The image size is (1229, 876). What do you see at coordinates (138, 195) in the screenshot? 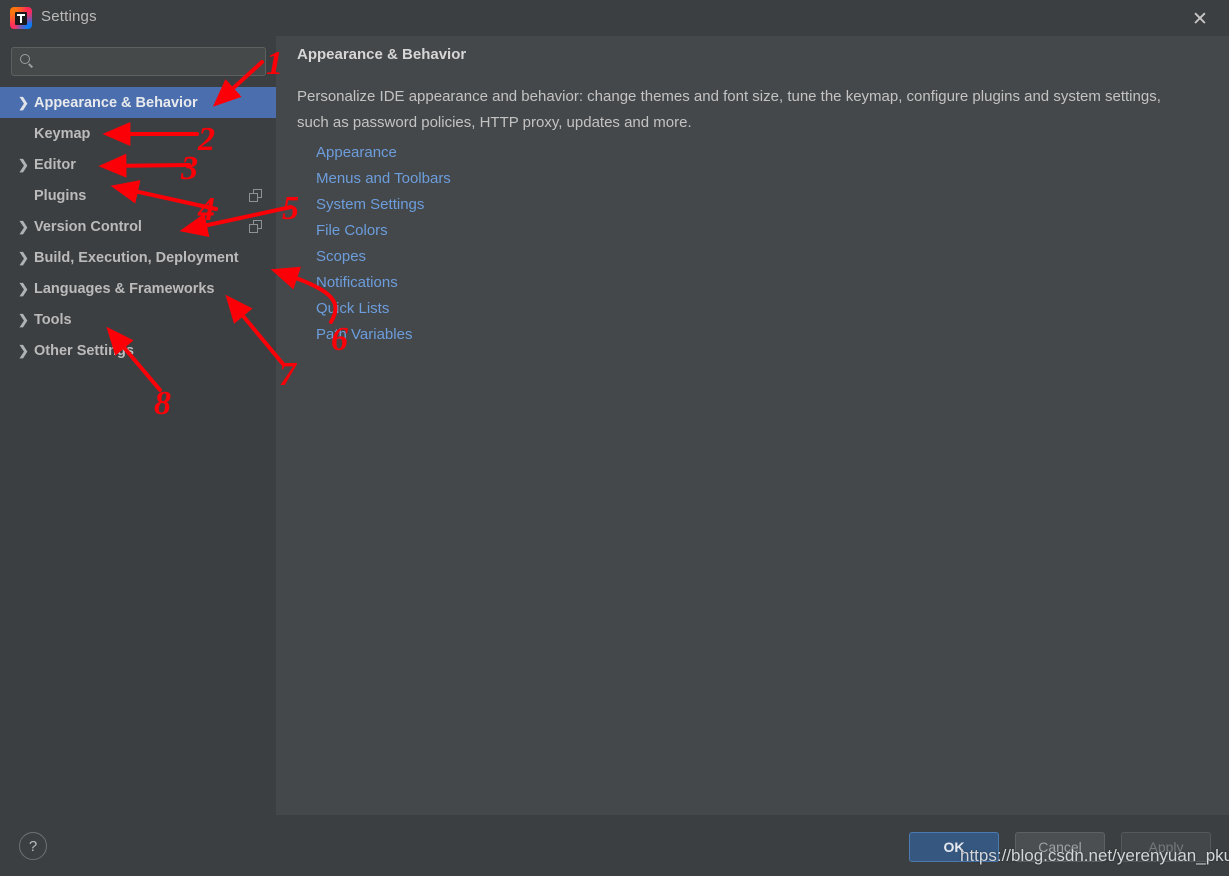
I see `sidebar-item-plugins: ❯Plugins` at bounding box center [138, 195].